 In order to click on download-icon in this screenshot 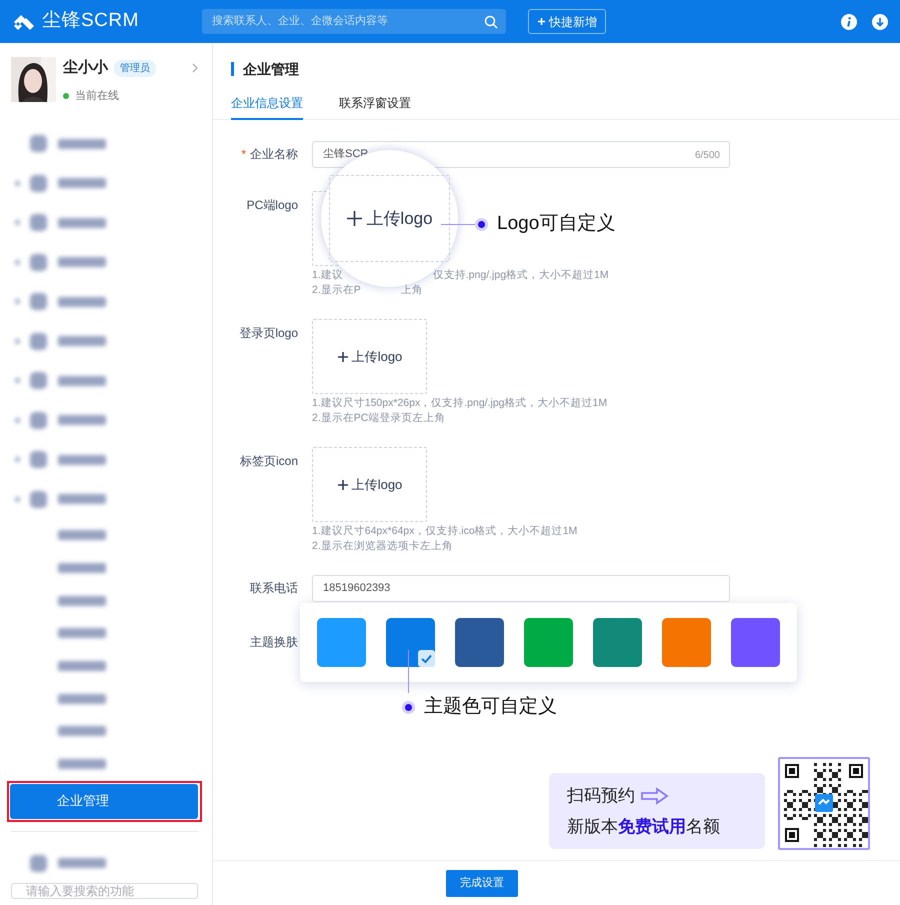, I will do `click(880, 22)`.